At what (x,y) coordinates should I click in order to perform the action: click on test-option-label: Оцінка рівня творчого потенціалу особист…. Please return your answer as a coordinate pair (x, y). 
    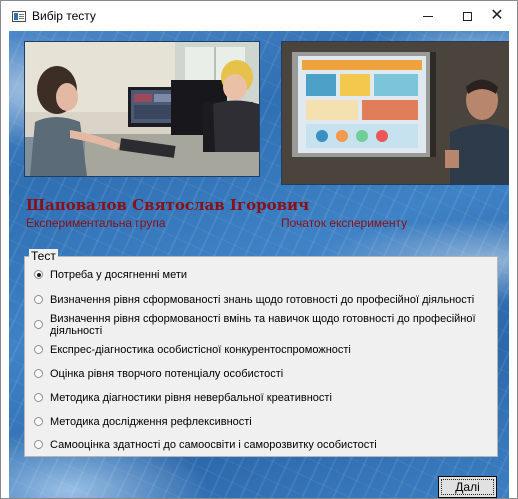
    Looking at the image, I should click on (167, 374).